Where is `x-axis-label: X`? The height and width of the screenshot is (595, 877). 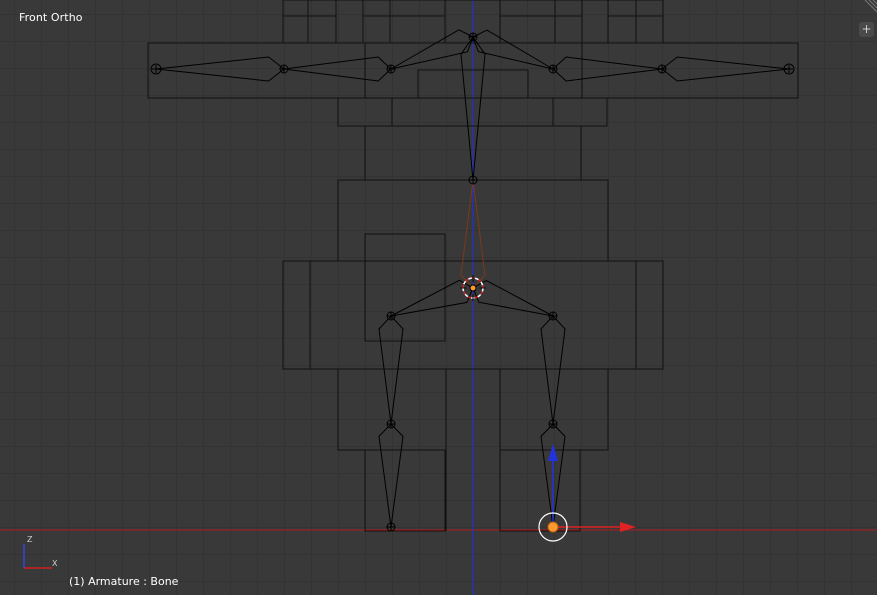
x-axis-label: X is located at coordinates (55, 563).